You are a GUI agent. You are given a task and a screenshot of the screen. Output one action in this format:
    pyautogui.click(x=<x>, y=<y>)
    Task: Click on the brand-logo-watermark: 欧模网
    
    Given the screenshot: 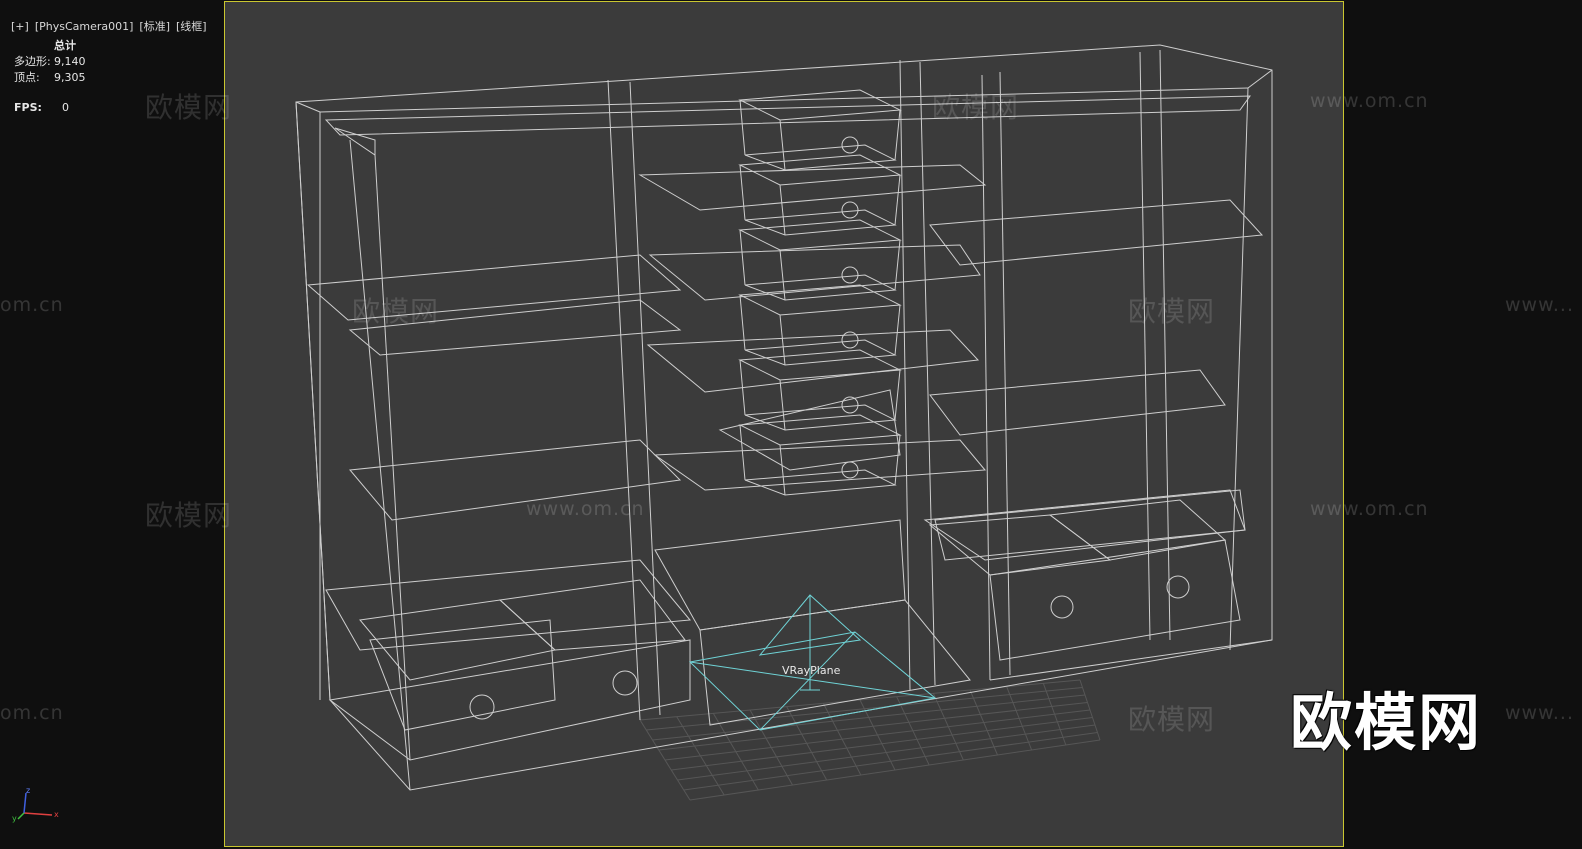 What is the action you would take?
    pyautogui.click(x=1386, y=722)
    